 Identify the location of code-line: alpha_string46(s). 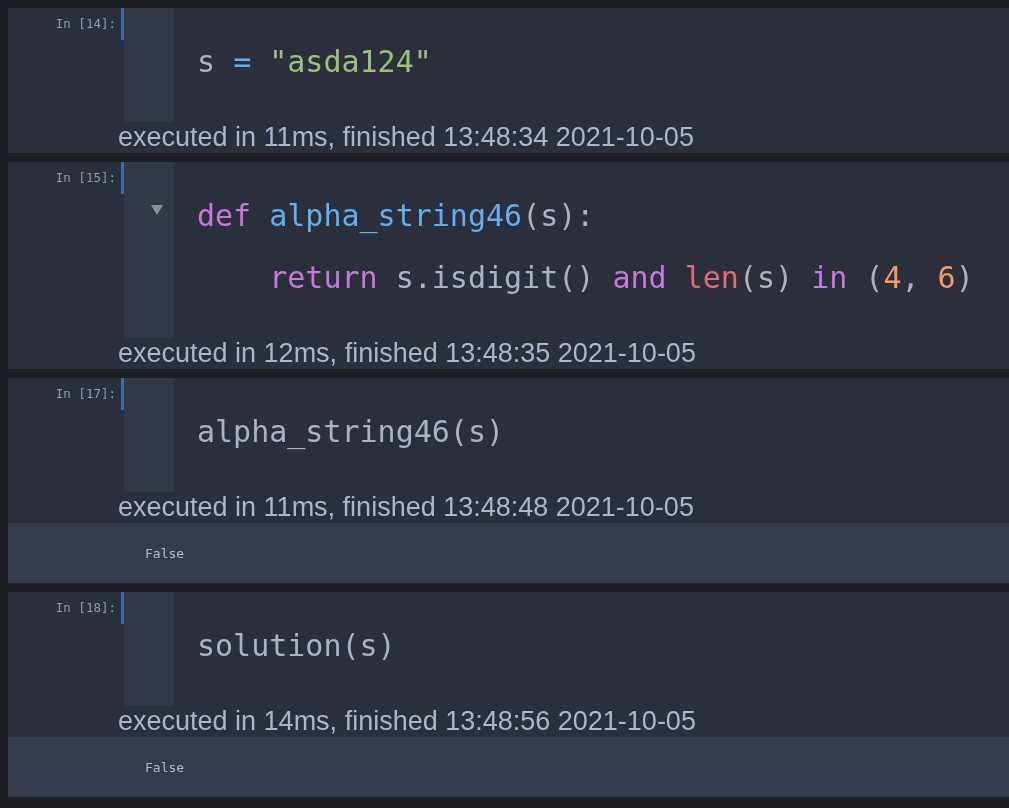
(351, 432).